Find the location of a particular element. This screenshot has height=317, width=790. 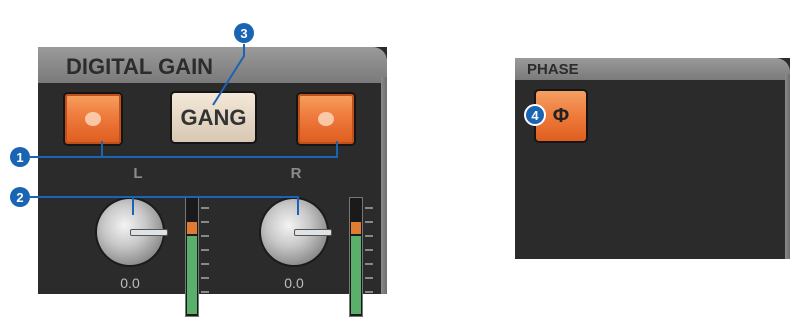

right-channel-label: R is located at coordinates (296, 173).